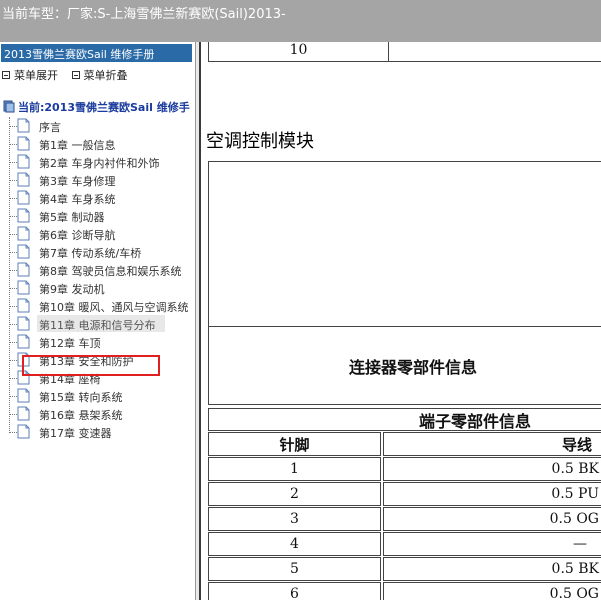 The height and width of the screenshot is (600, 601). I want to click on tree-item-chapter-7: 第7章 传动系统/车桥, so click(102, 252).